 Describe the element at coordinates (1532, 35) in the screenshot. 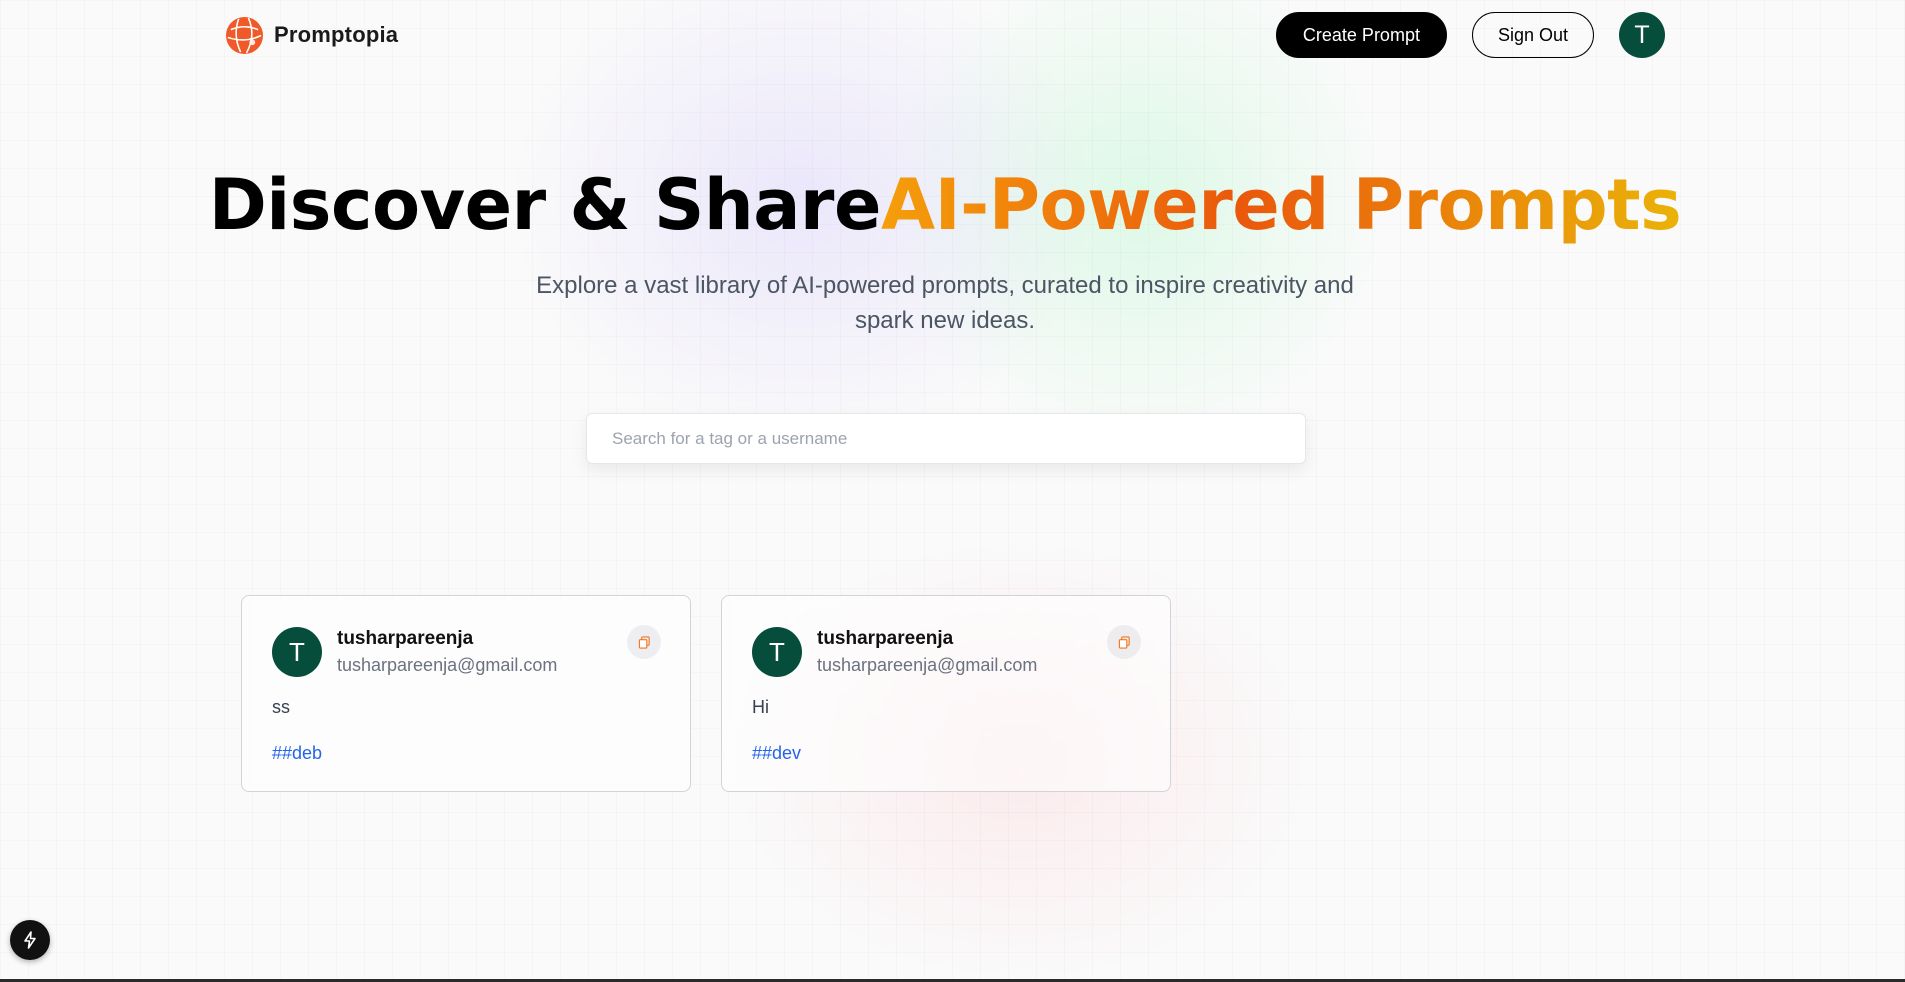

I see `sign-out-button: Sign Out` at that location.